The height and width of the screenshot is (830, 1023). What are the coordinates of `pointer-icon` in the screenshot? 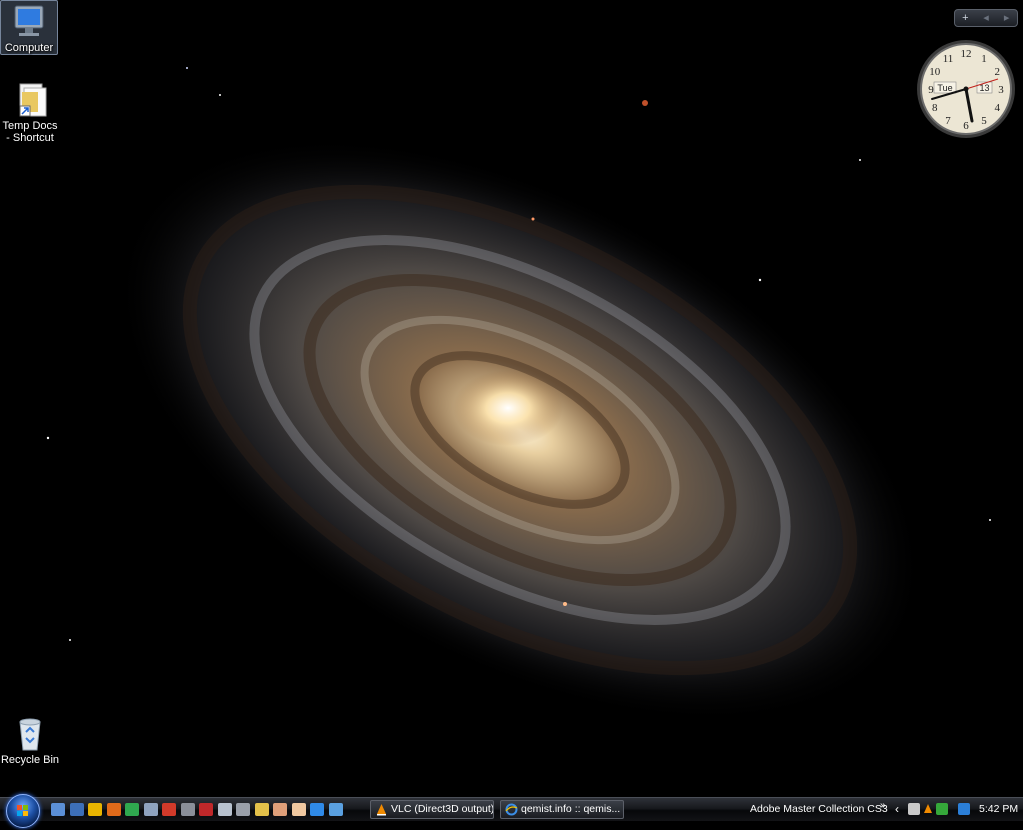 It's located at (224, 809).